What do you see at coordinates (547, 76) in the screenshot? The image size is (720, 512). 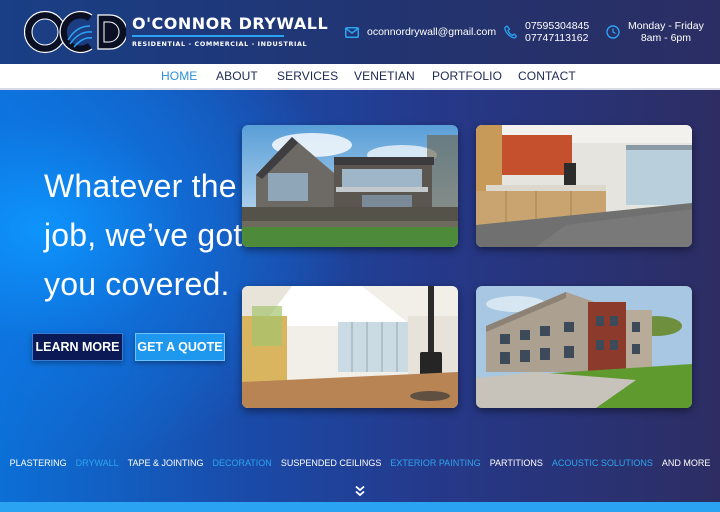 I see `nav-item-contact: CONTACT` at bounding box center [547, 76].